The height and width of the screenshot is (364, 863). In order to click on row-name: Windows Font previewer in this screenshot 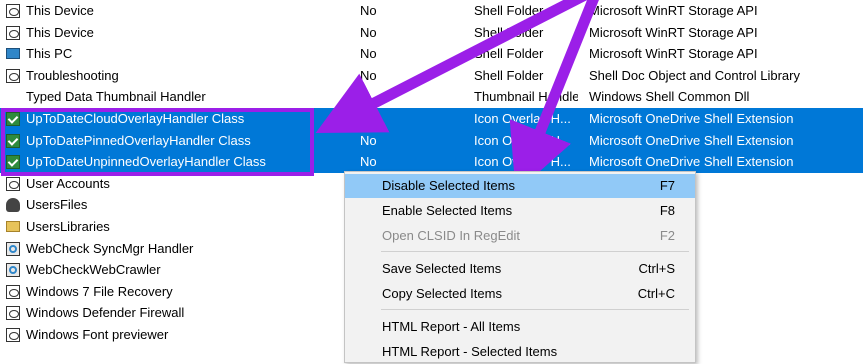, I will do `click(97, 334)`.